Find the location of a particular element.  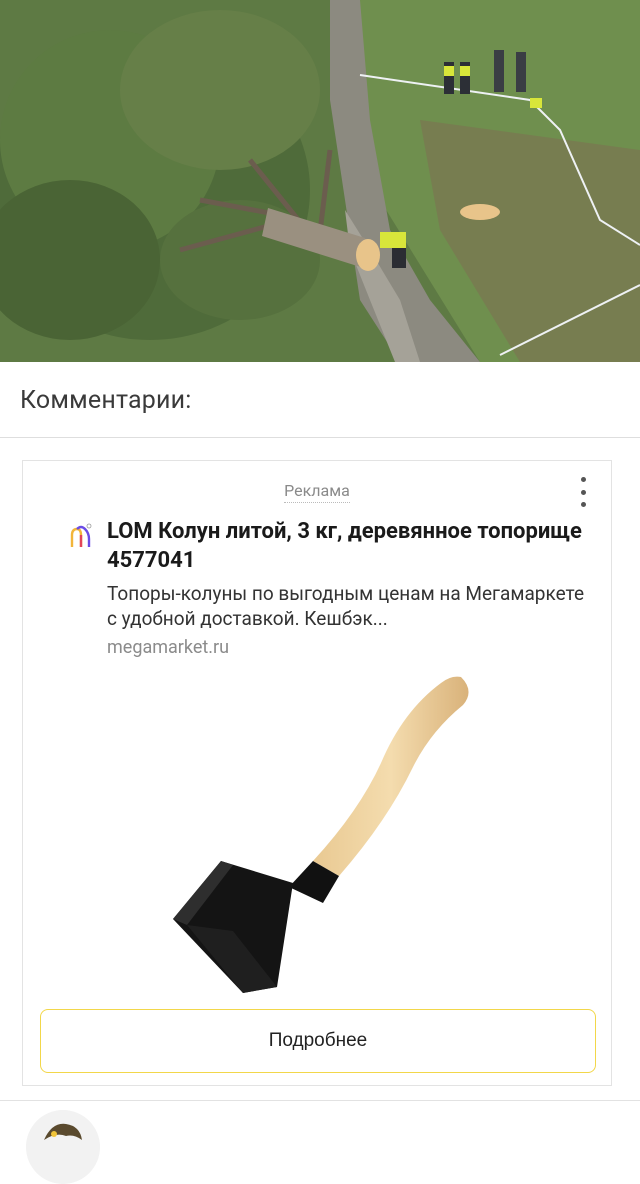

comments-header: Комментарии: is located at coordinates (320, 400).